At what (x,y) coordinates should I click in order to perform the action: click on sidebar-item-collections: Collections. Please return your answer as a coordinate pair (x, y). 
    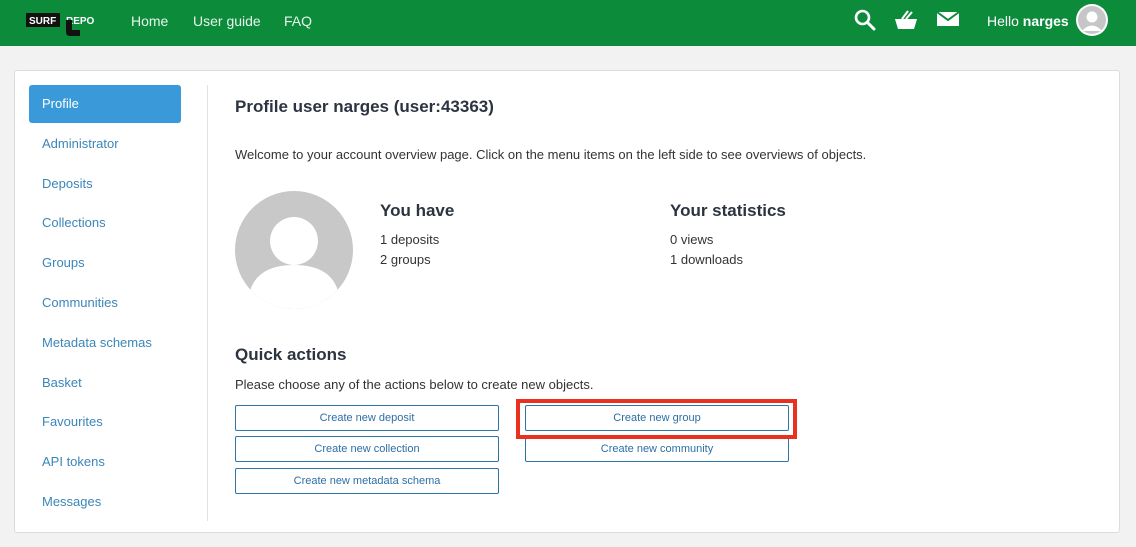
    Looking at the image, I should click on (105, 223).